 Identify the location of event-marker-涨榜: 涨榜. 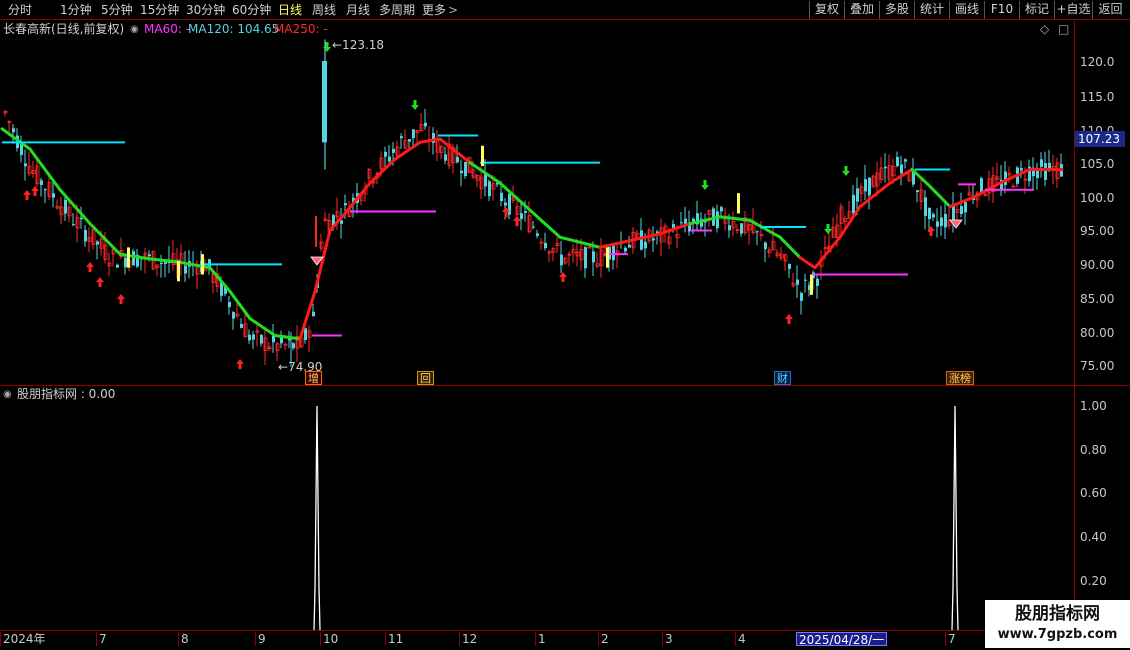
(960, 378).